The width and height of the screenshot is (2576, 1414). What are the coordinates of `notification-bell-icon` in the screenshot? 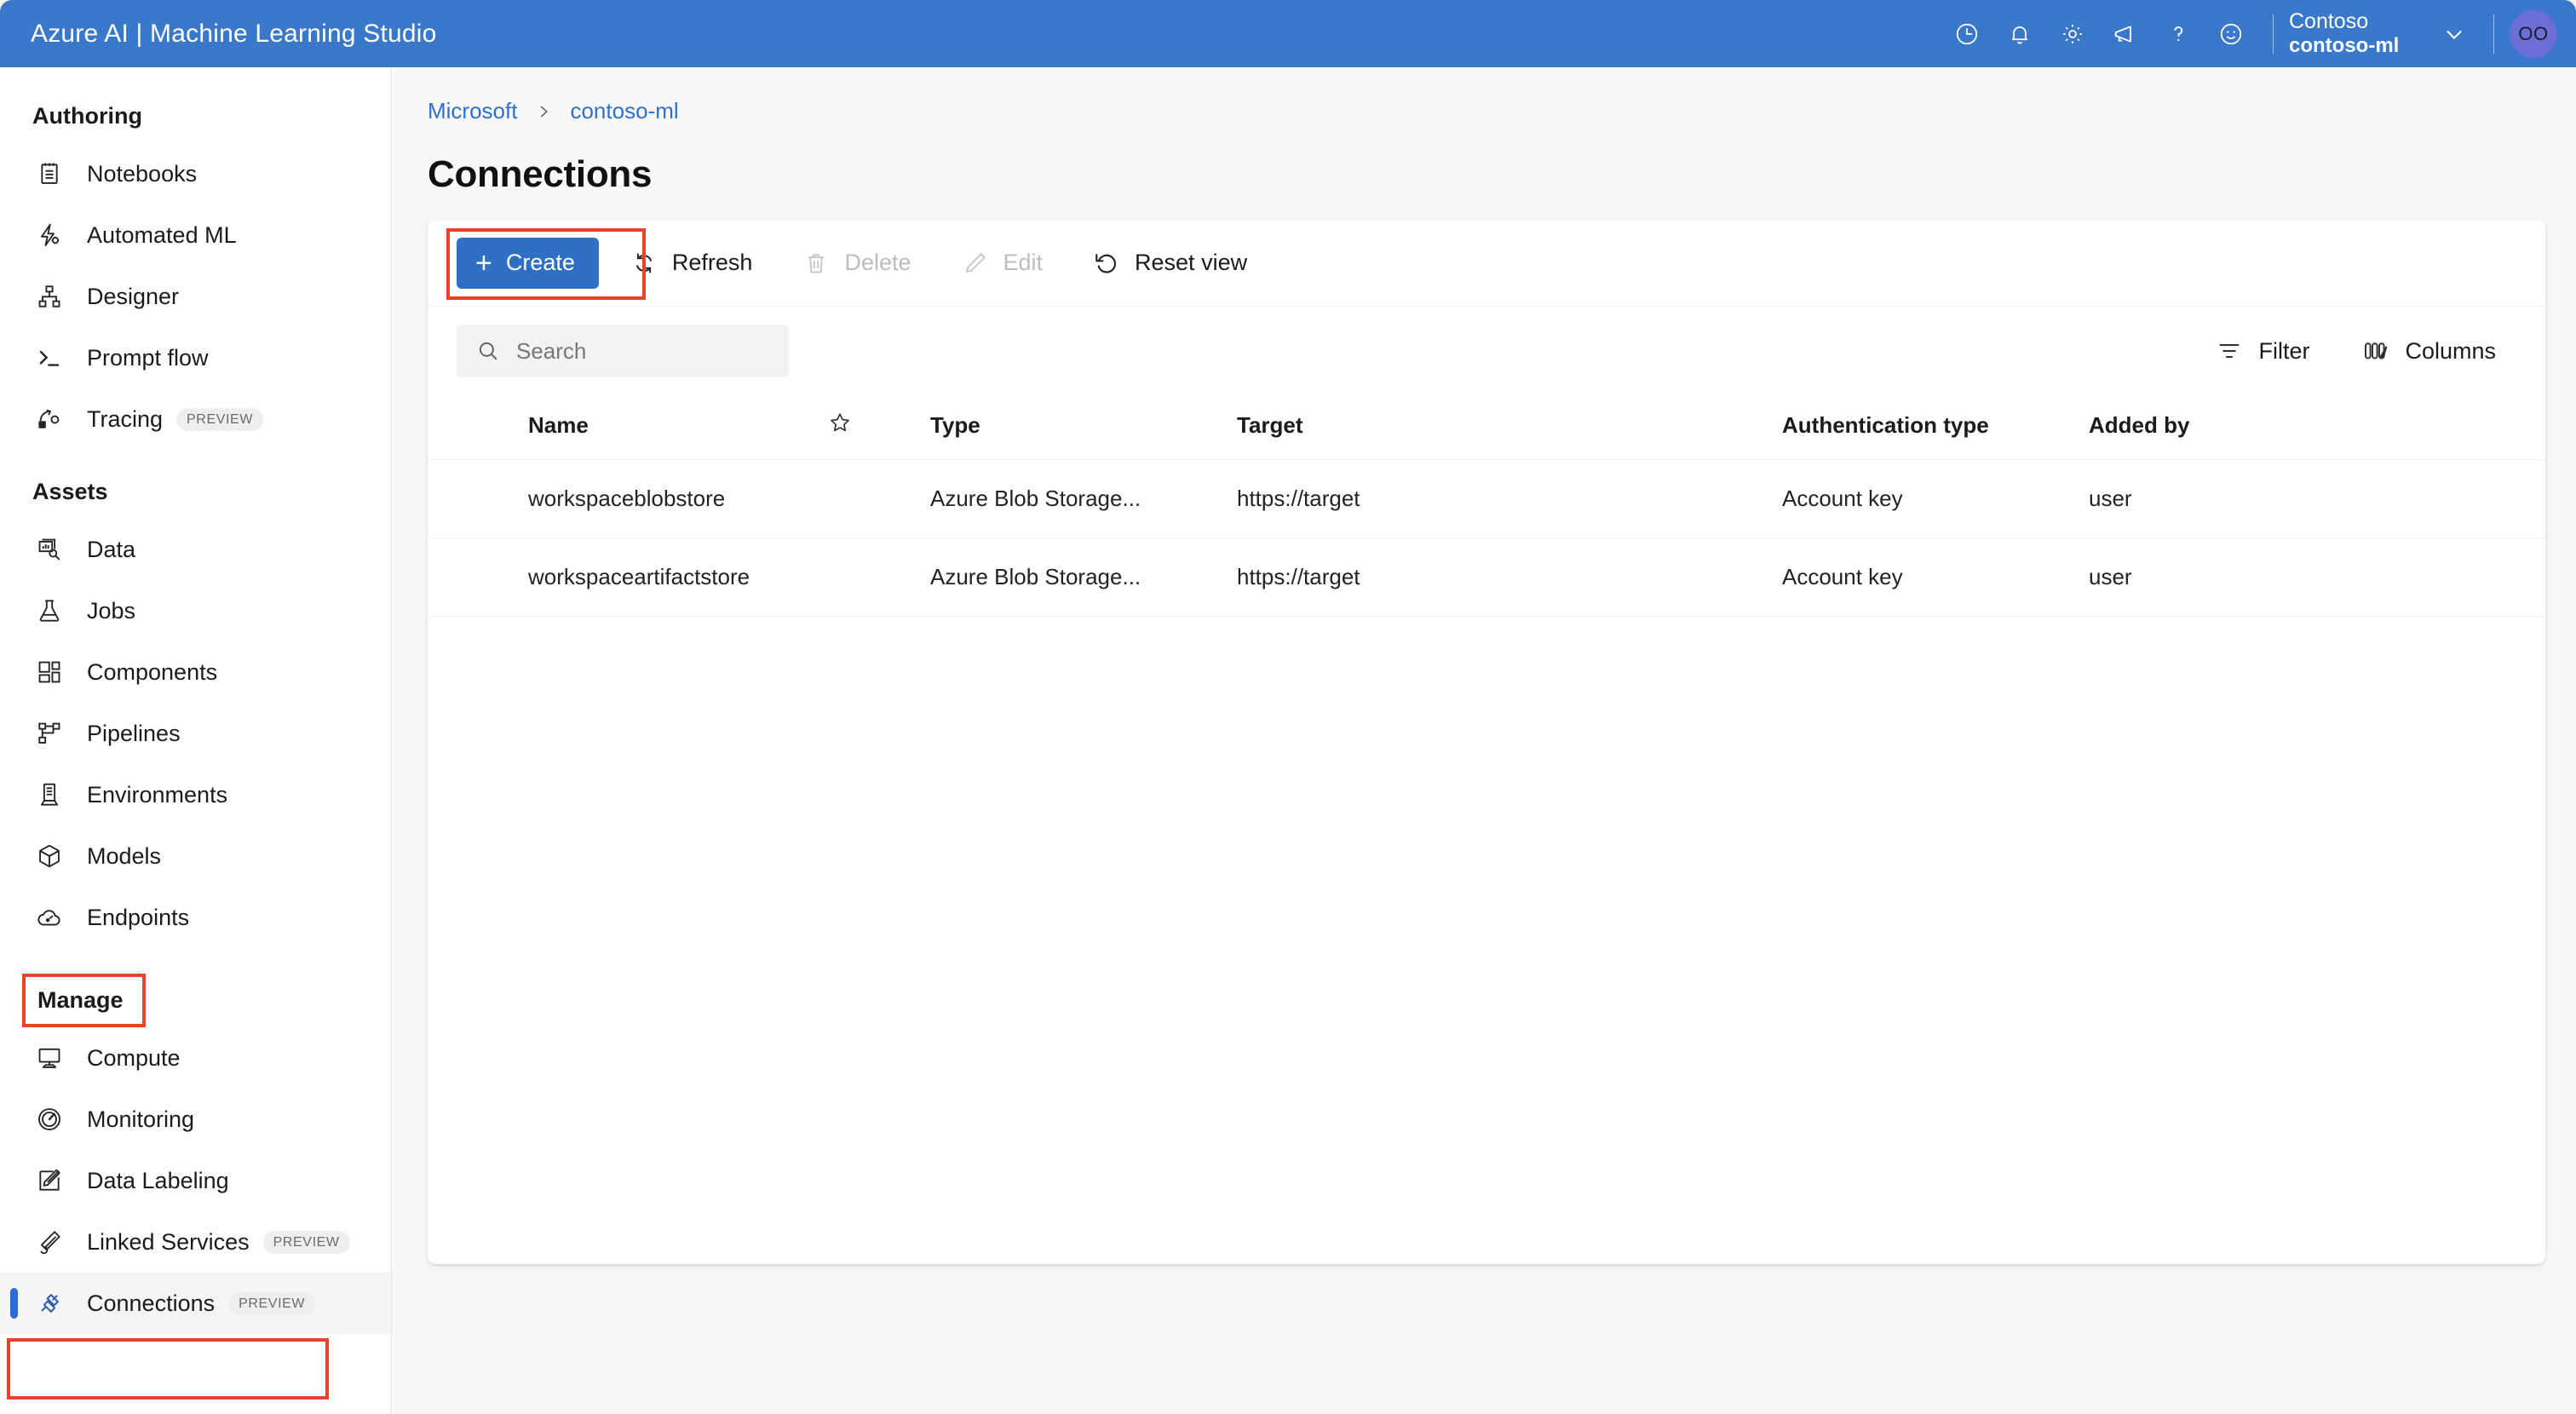 It's located at (2020, 34).